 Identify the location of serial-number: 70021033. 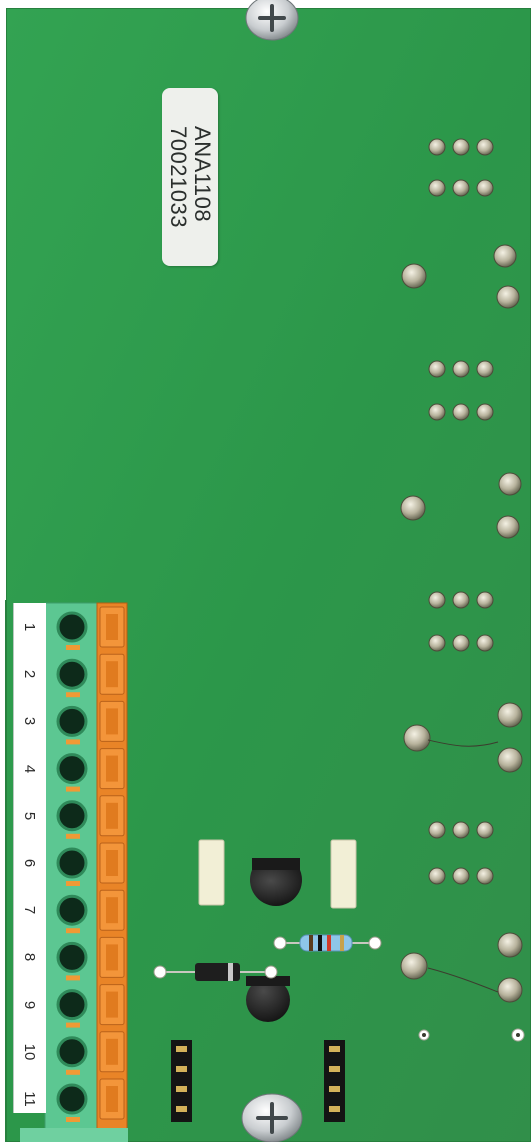
(178, 177).